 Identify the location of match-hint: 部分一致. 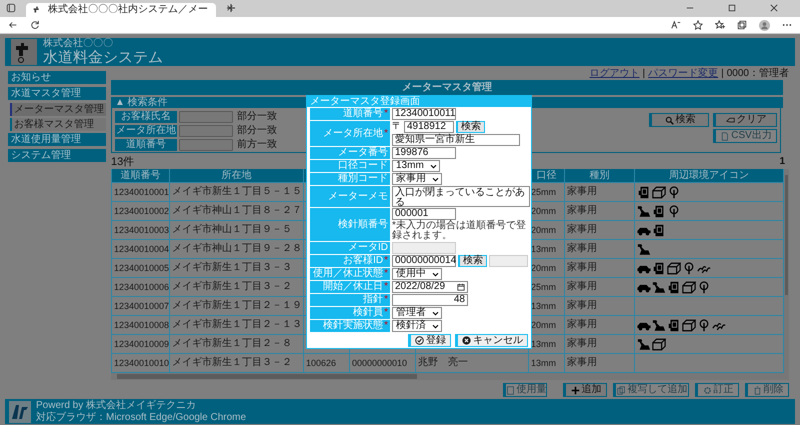
(257, 131).